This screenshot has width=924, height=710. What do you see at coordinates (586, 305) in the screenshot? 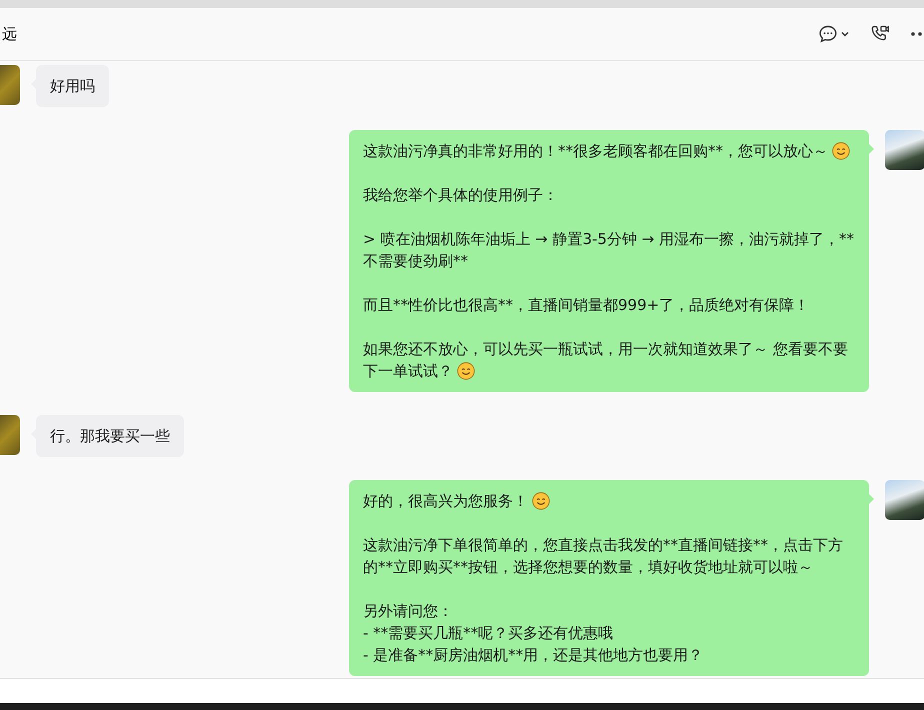
I see `message-text: 而且**性价比也很高**，直播间销量都999+了，品质绝对有保障！` at bounding box center [586, 305].